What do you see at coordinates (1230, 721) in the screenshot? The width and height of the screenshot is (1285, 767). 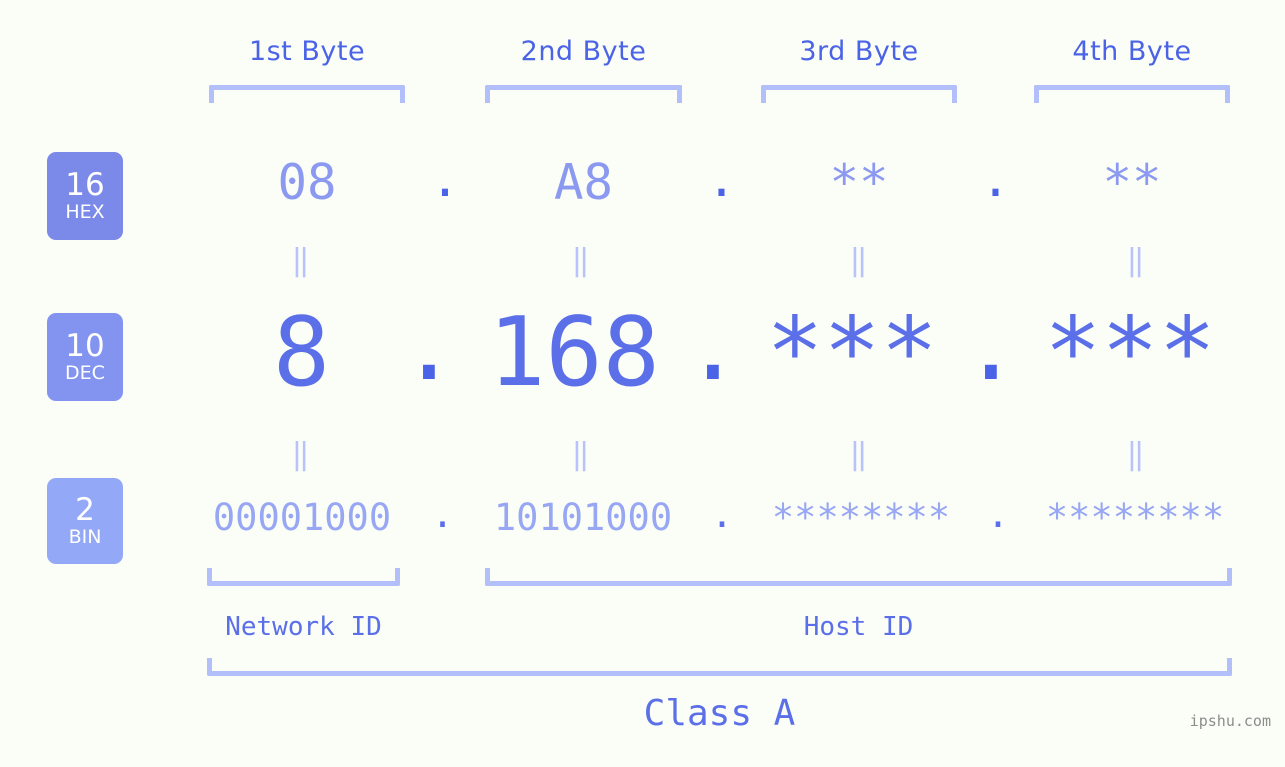 I see `watermark: ipshu.com` at bounding box center [1230, 721].